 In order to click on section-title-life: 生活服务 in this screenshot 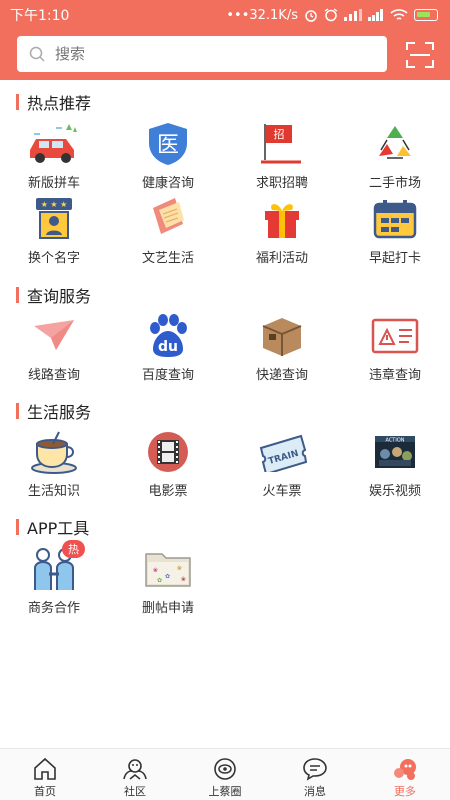, I will do `click(53, 411)`.